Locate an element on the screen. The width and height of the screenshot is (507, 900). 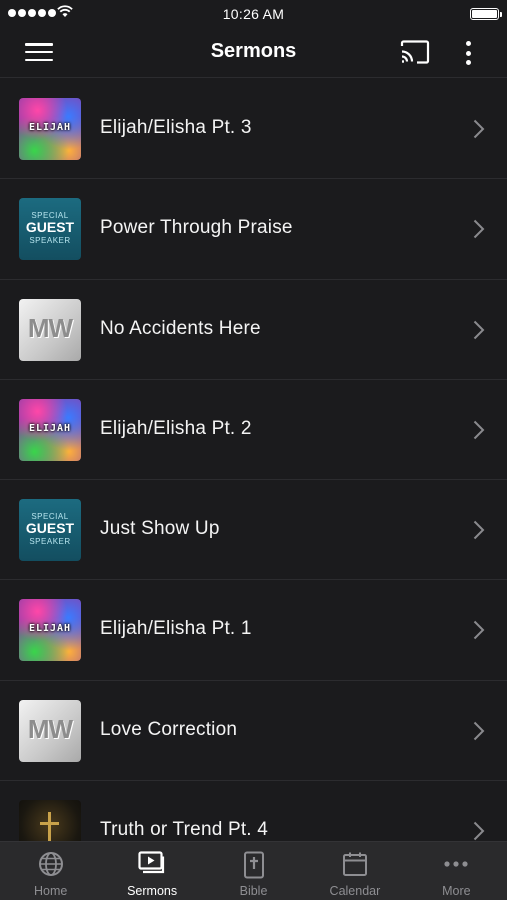
sermon-series-artwork is located at coordinates (50, 820).